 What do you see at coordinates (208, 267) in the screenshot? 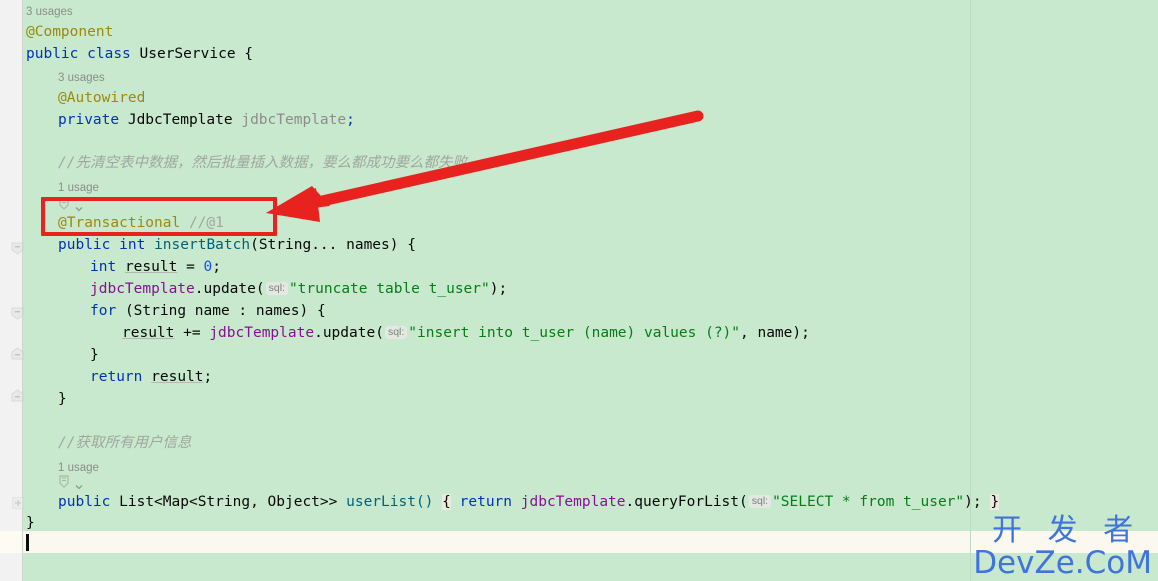
I see `literal-zero: 0` at bounding box center [208, 267].